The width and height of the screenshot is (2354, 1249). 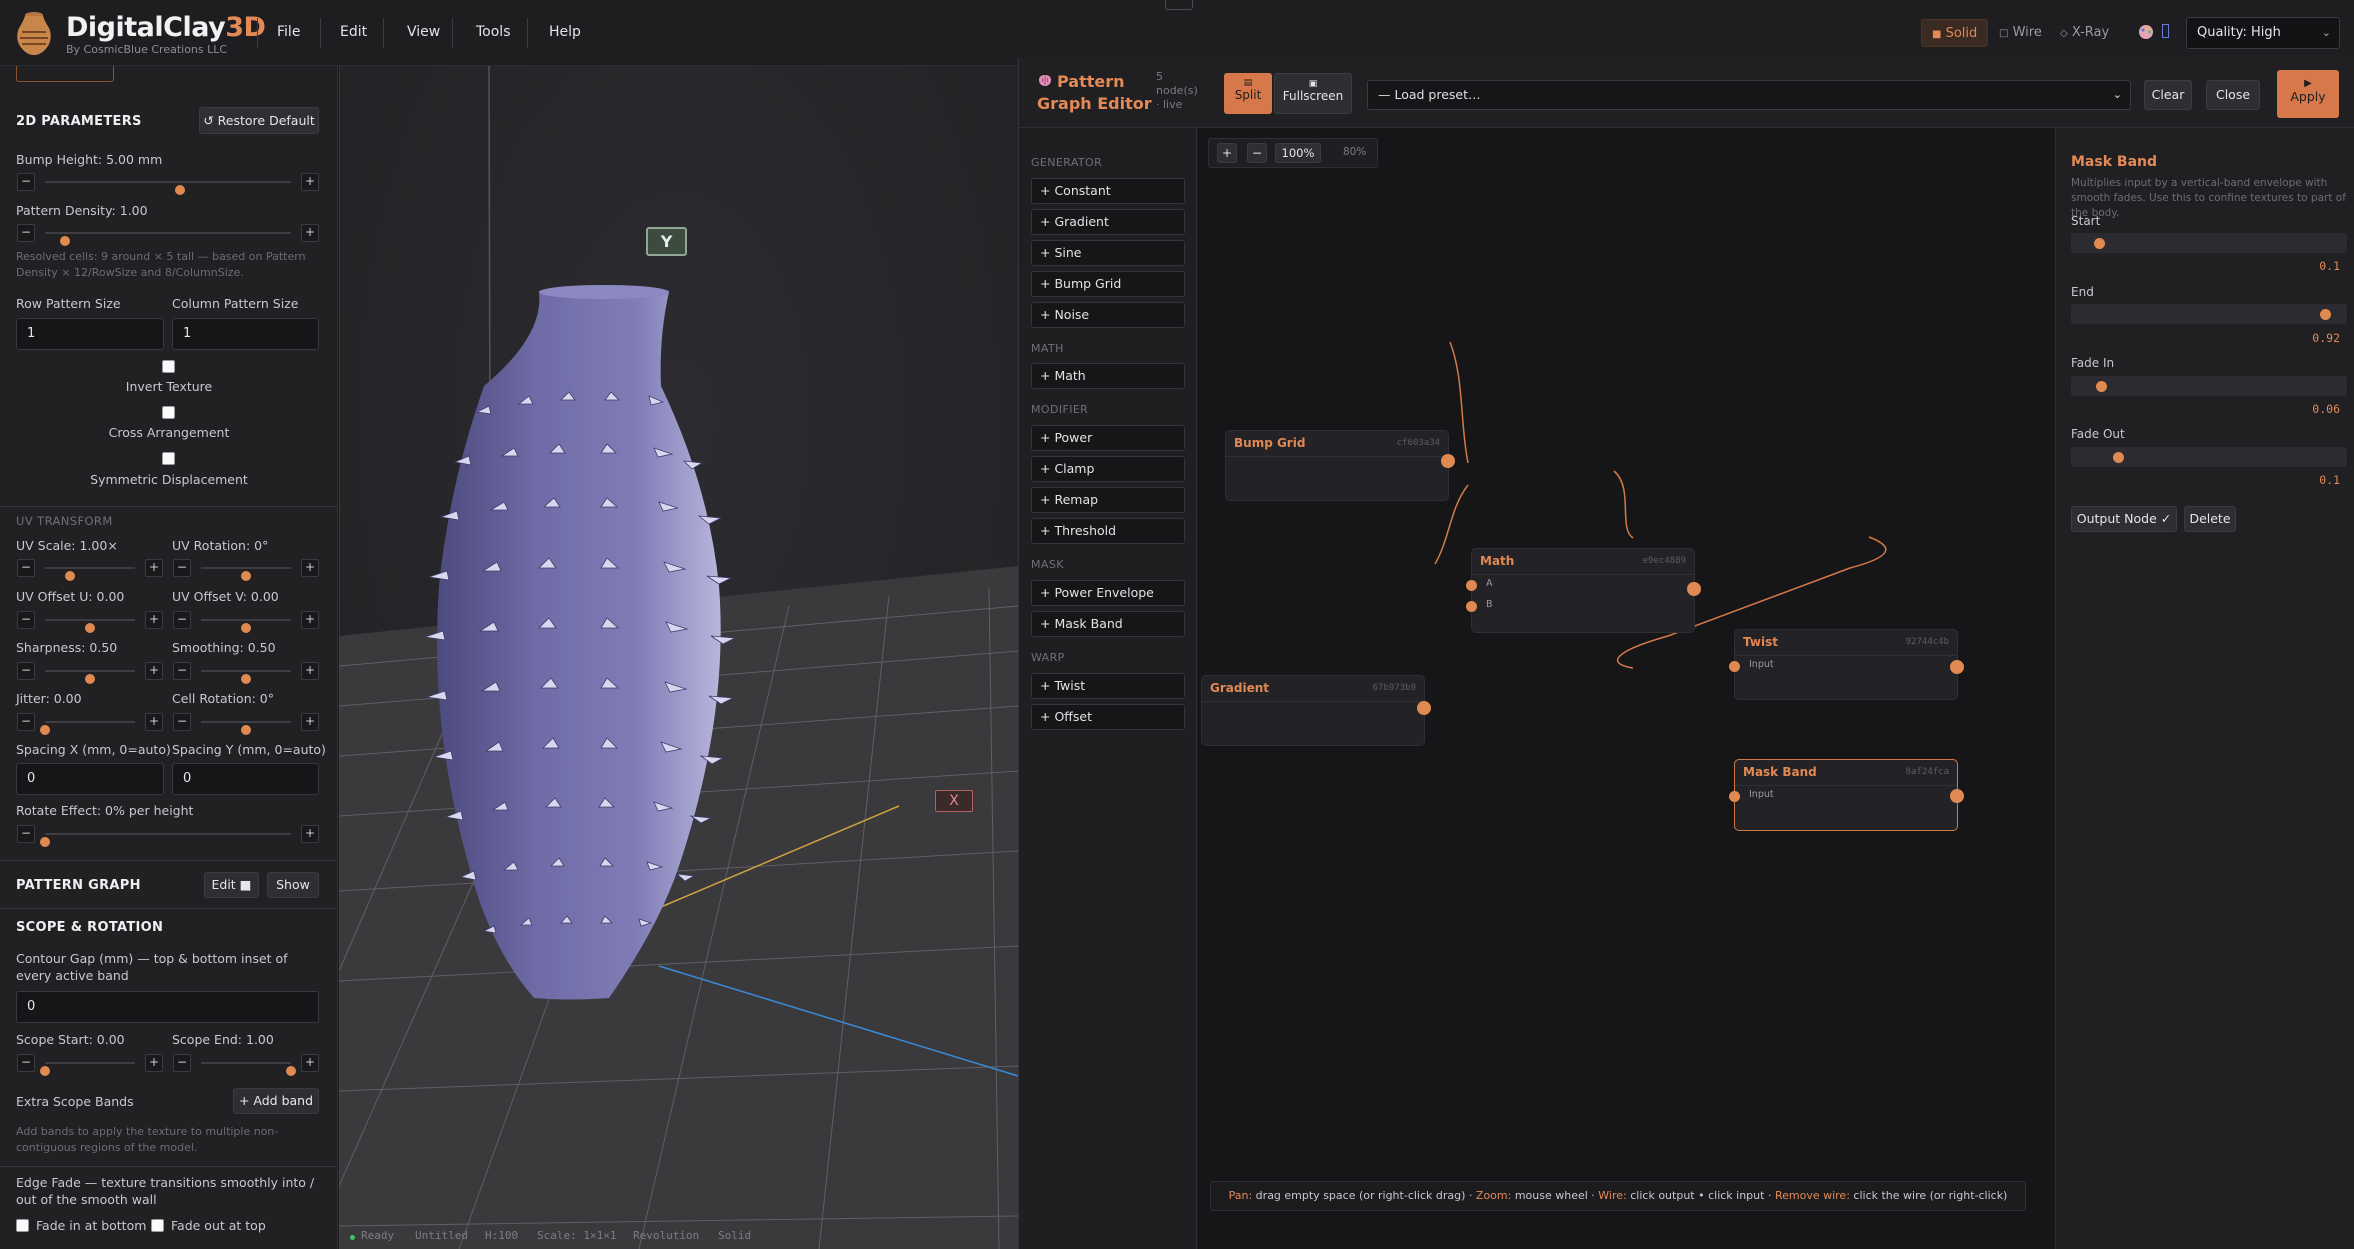 What do you see at coordinates (90, 673) in the screenshot?
I see `sharpness-slider: − +` at bounding box center [90, 673].